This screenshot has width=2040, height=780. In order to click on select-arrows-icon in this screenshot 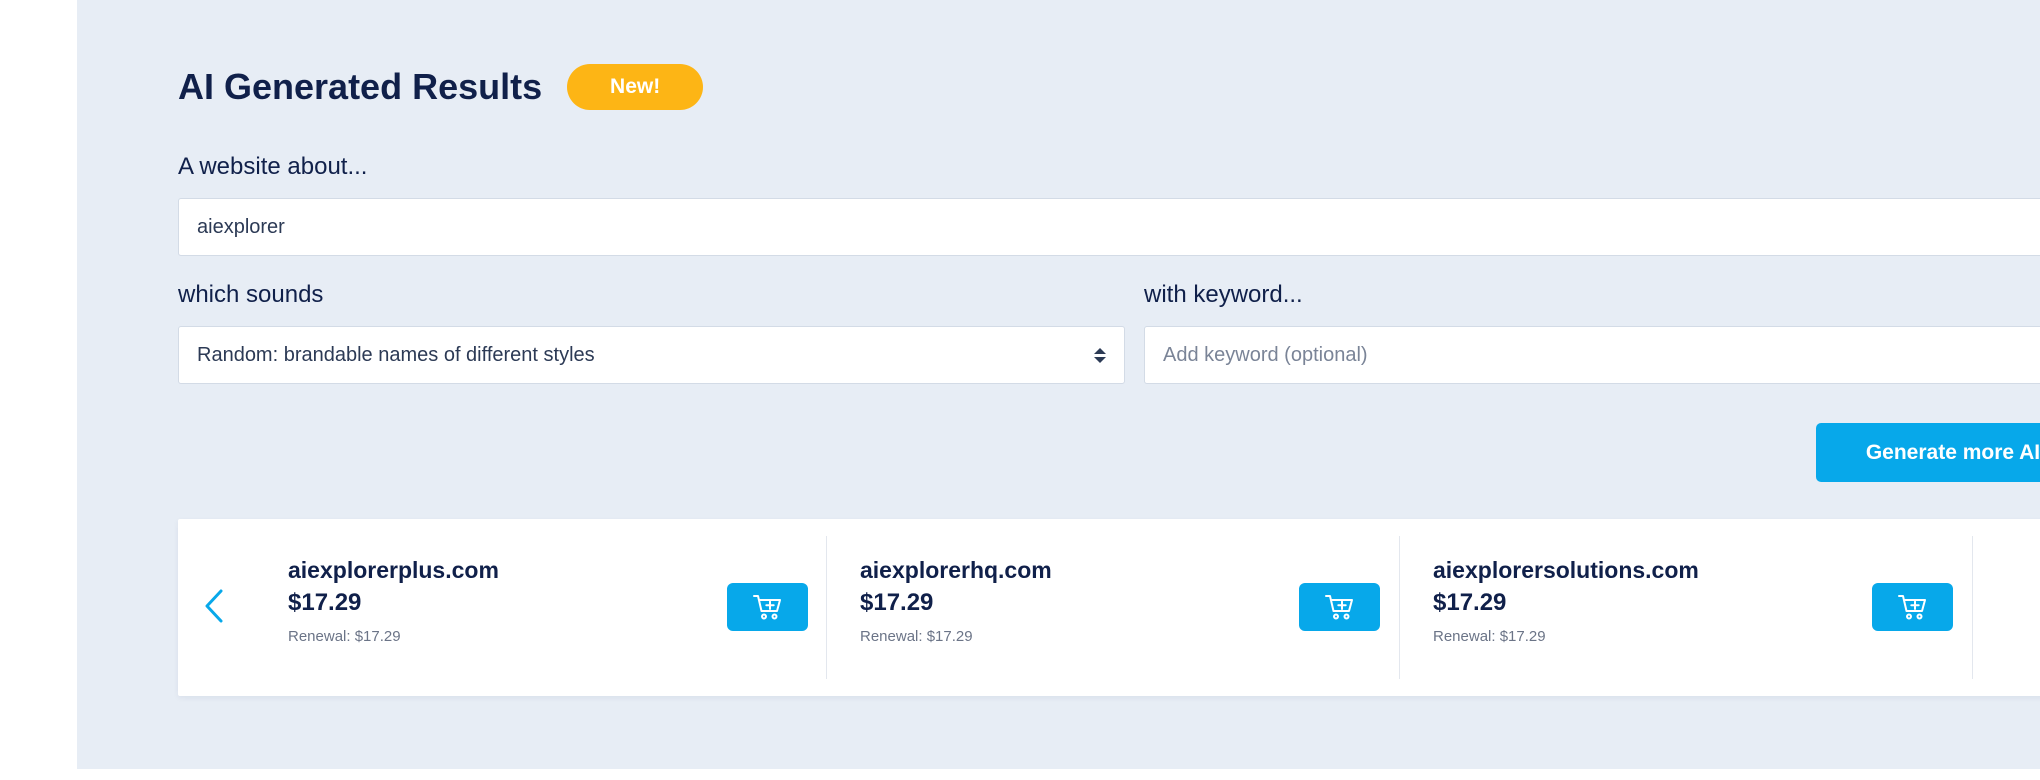, I will do `click(1100, 355)`.